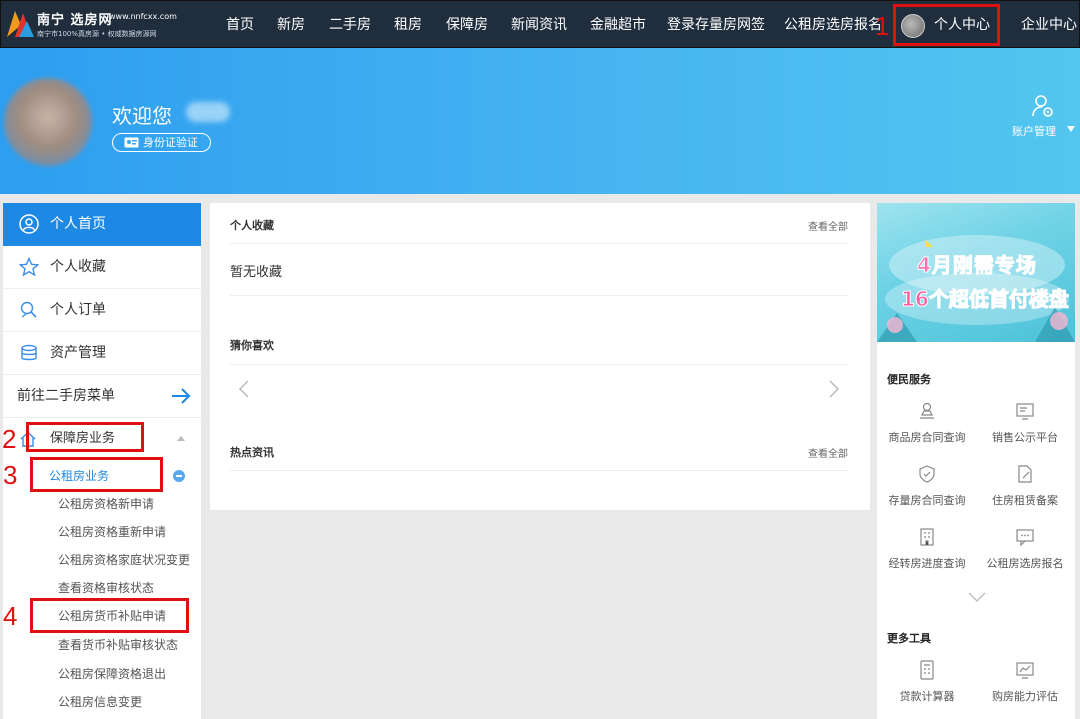 This screenshot has height=719, width=1080. What do you see at coordinates (909, 379) in the screenshot?
I see `services-title: 便民服务` at bounding box center [909, 379].